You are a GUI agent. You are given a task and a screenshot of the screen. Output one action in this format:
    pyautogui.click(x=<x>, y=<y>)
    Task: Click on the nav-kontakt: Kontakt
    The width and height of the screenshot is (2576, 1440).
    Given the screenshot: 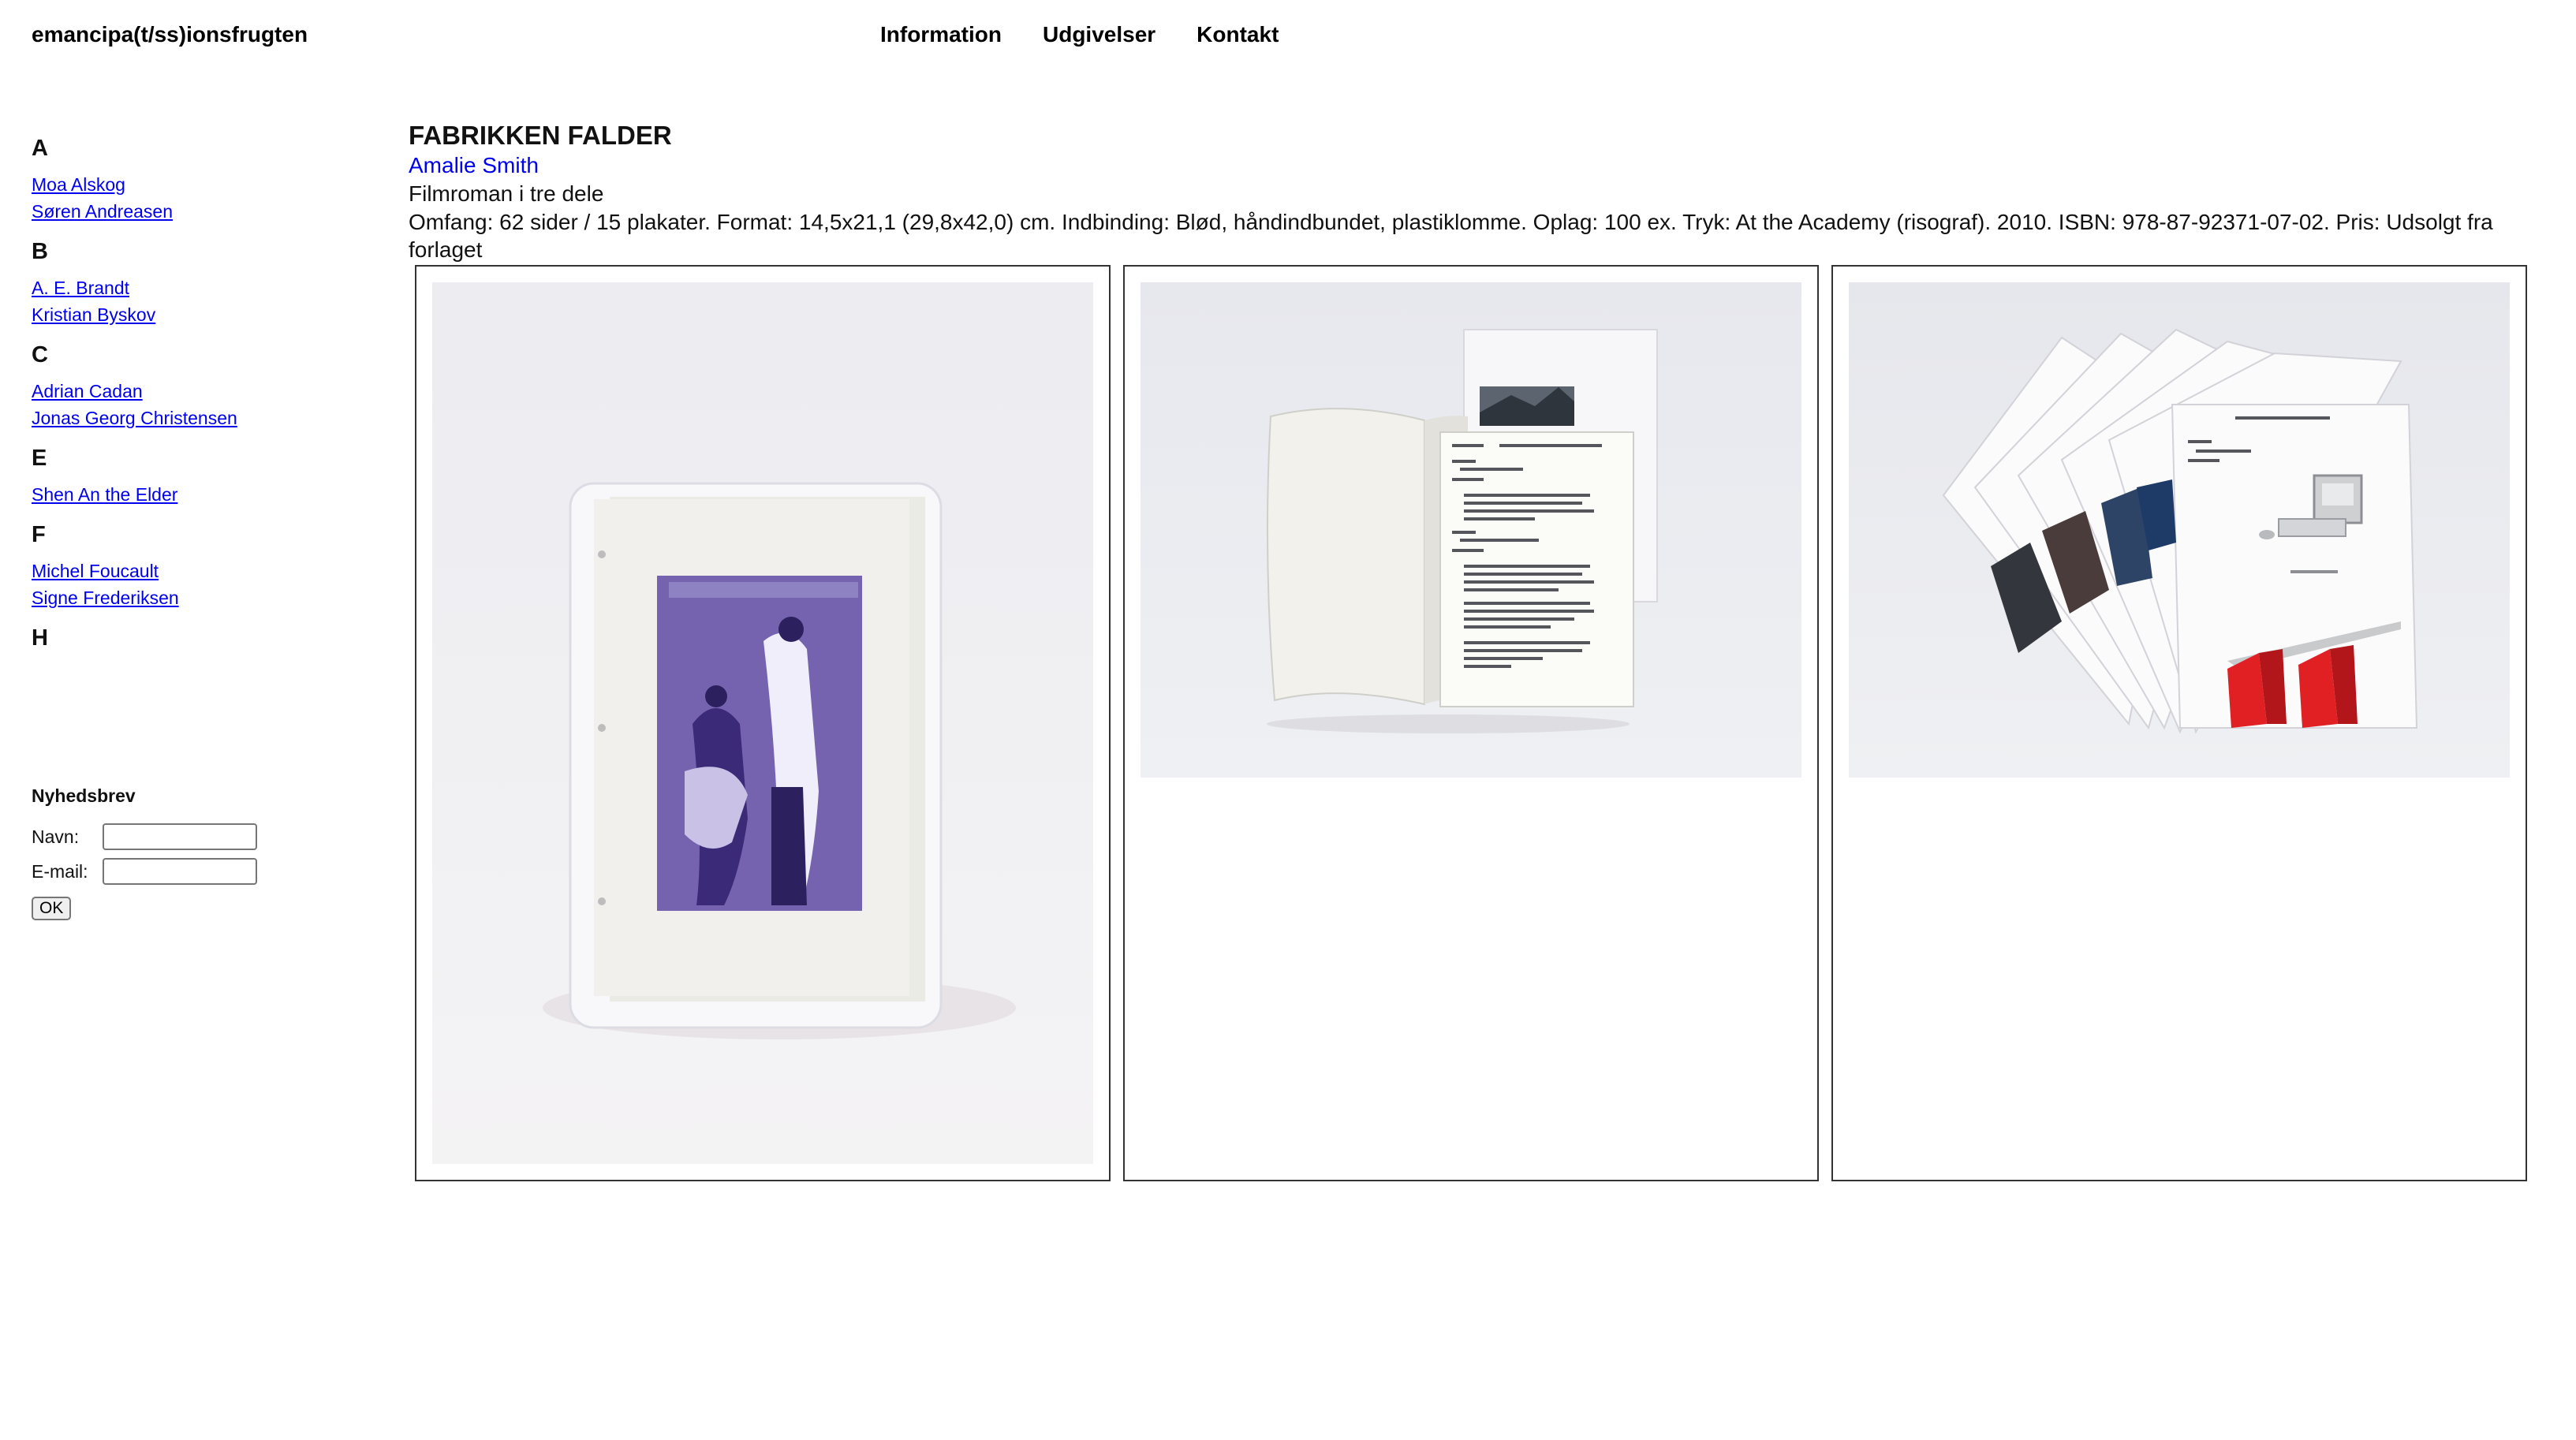 What is the action you would take?
    pyautogui.click(x=1238, y=34)
    